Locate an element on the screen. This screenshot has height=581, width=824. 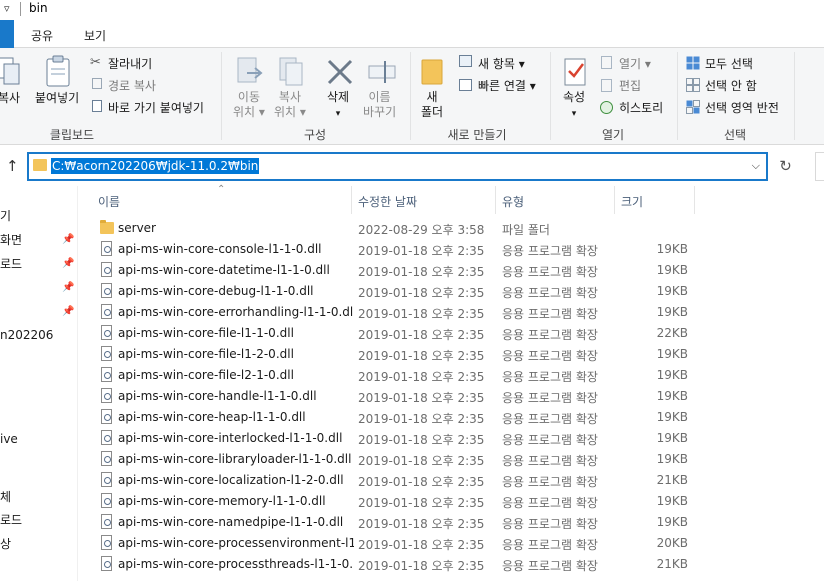
tab-view: 보기 is located at coordinates (95, 35).